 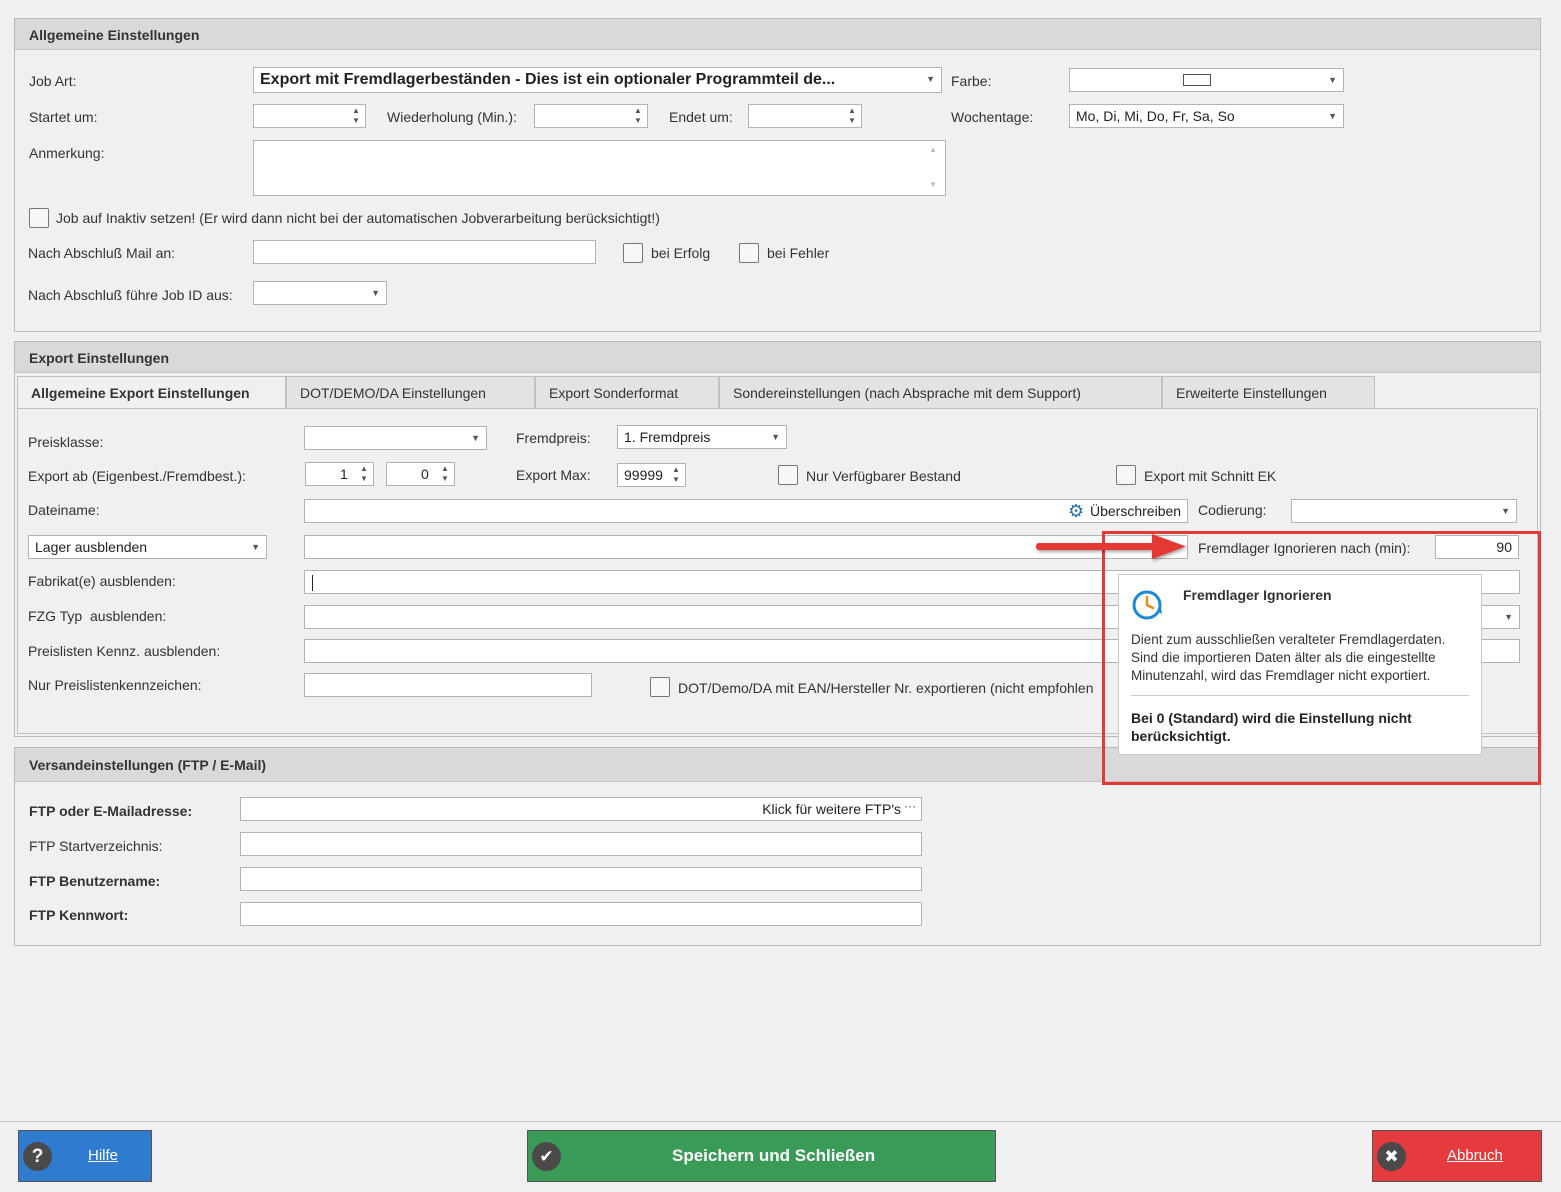 What do you see at coordinates (1155, 116) in the screenshot?
I see `wochentage-value: Mo, Di, Mi, Do, Fr, Sa, So` at bounding box center [1155, 116].